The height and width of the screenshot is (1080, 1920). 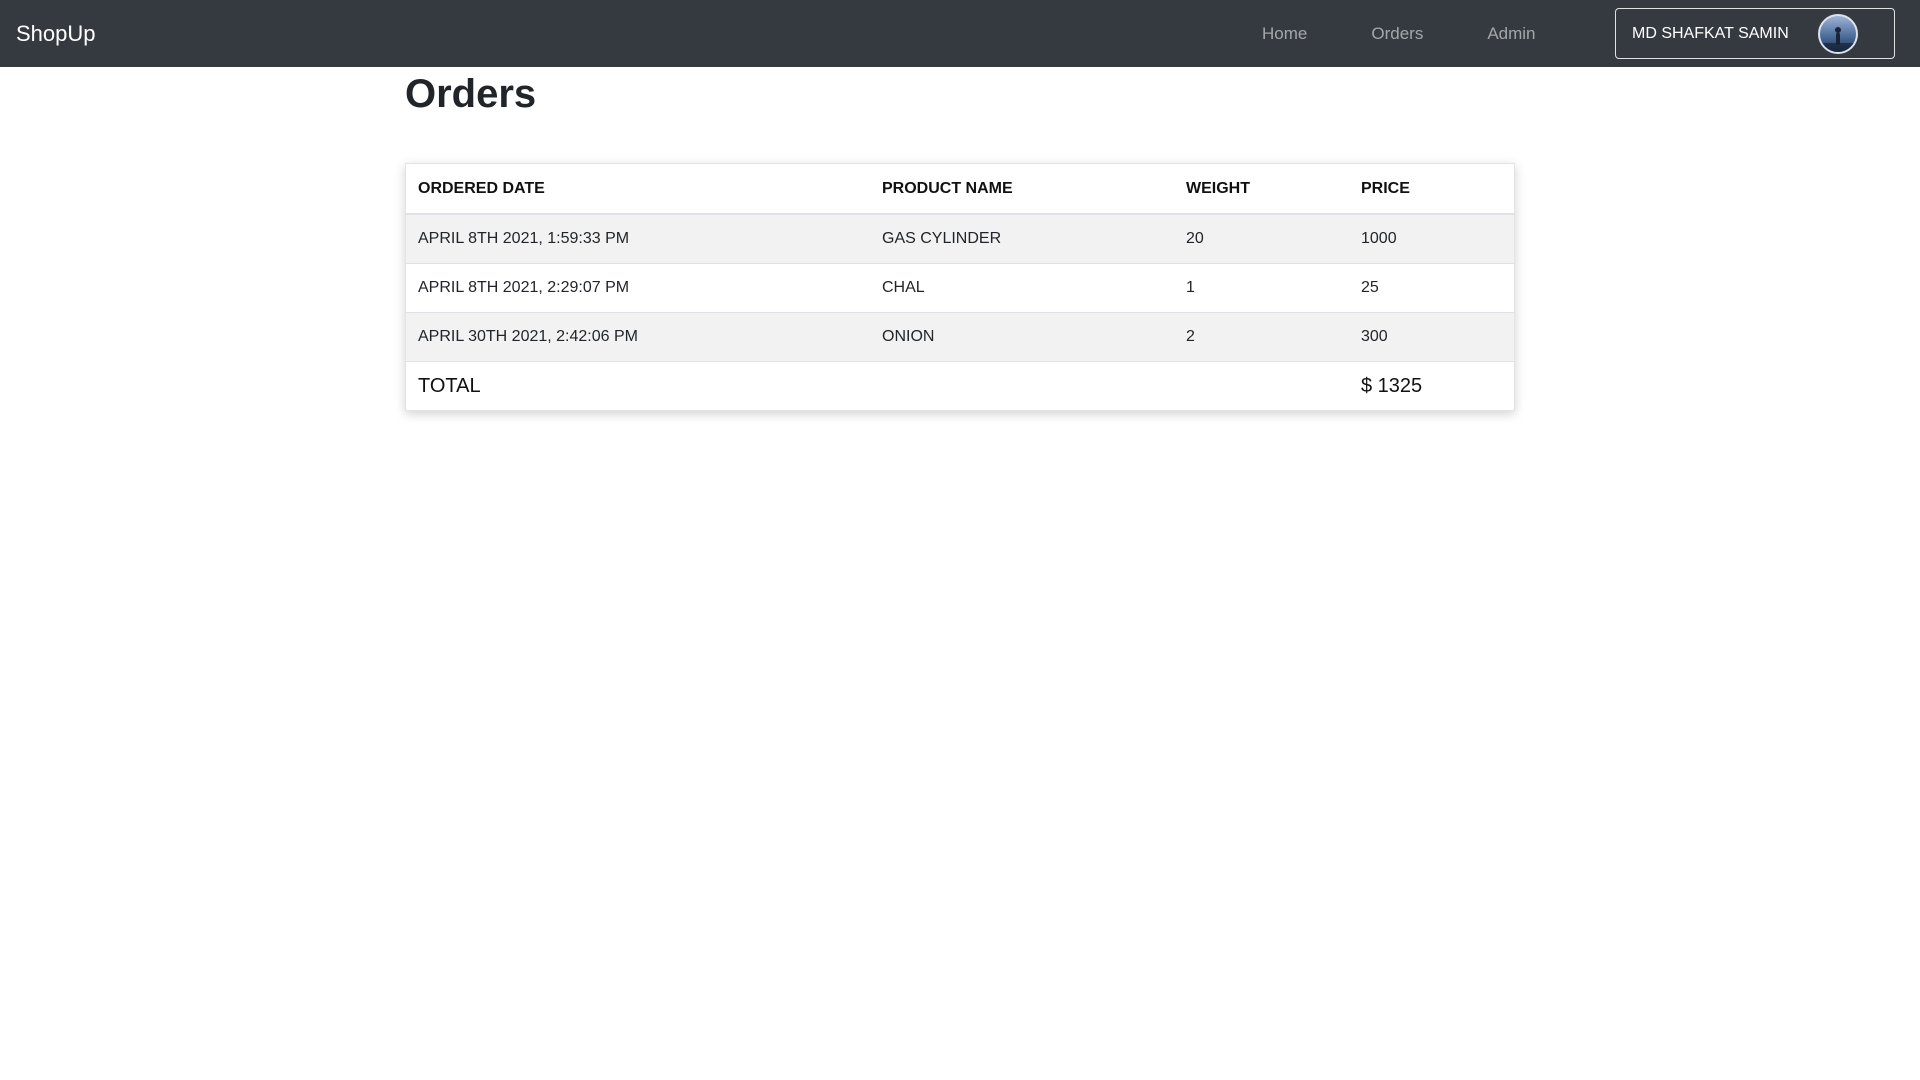 What do you see at coordinates (1022, 189) in the screenshot?
I see `column-header-product-name: PRODUCT NAME` at bounding box center [1022, 189].